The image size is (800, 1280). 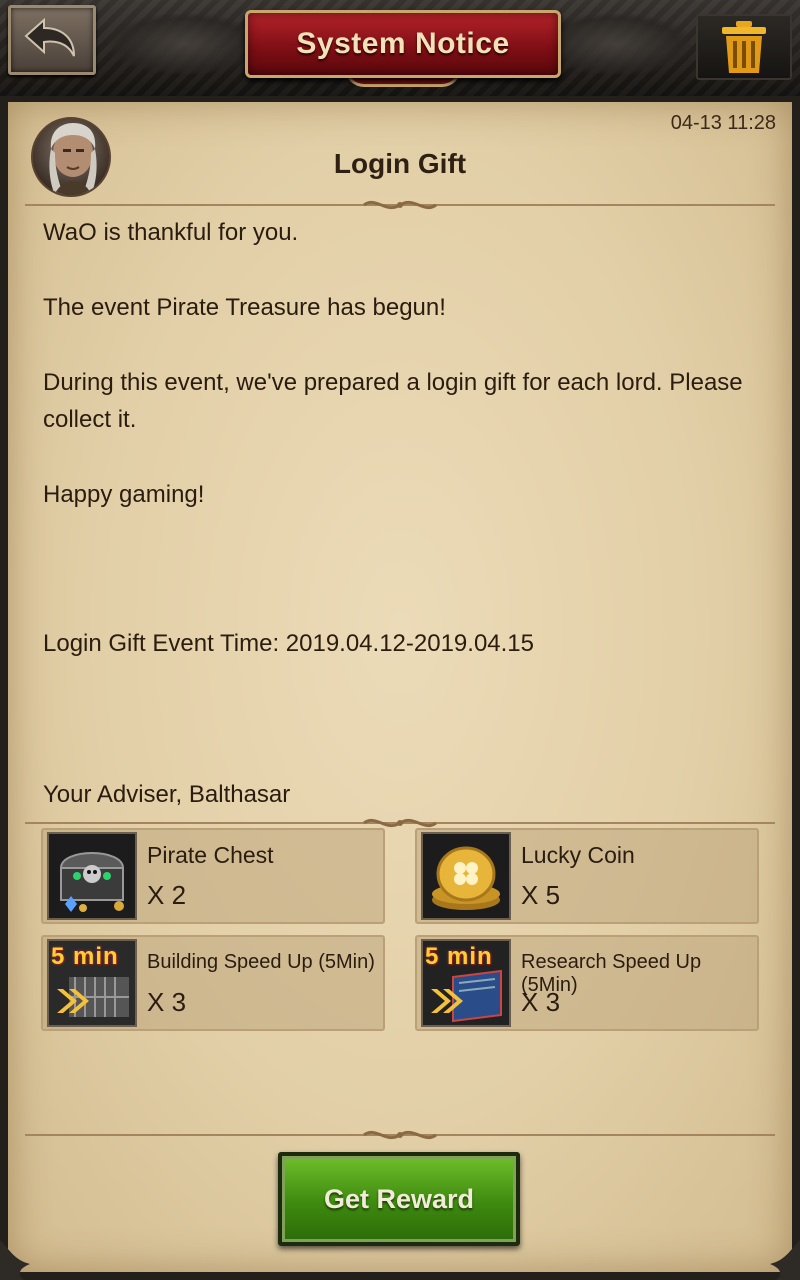 I want to click on header-ornament-right, so click(x=615, y=44).